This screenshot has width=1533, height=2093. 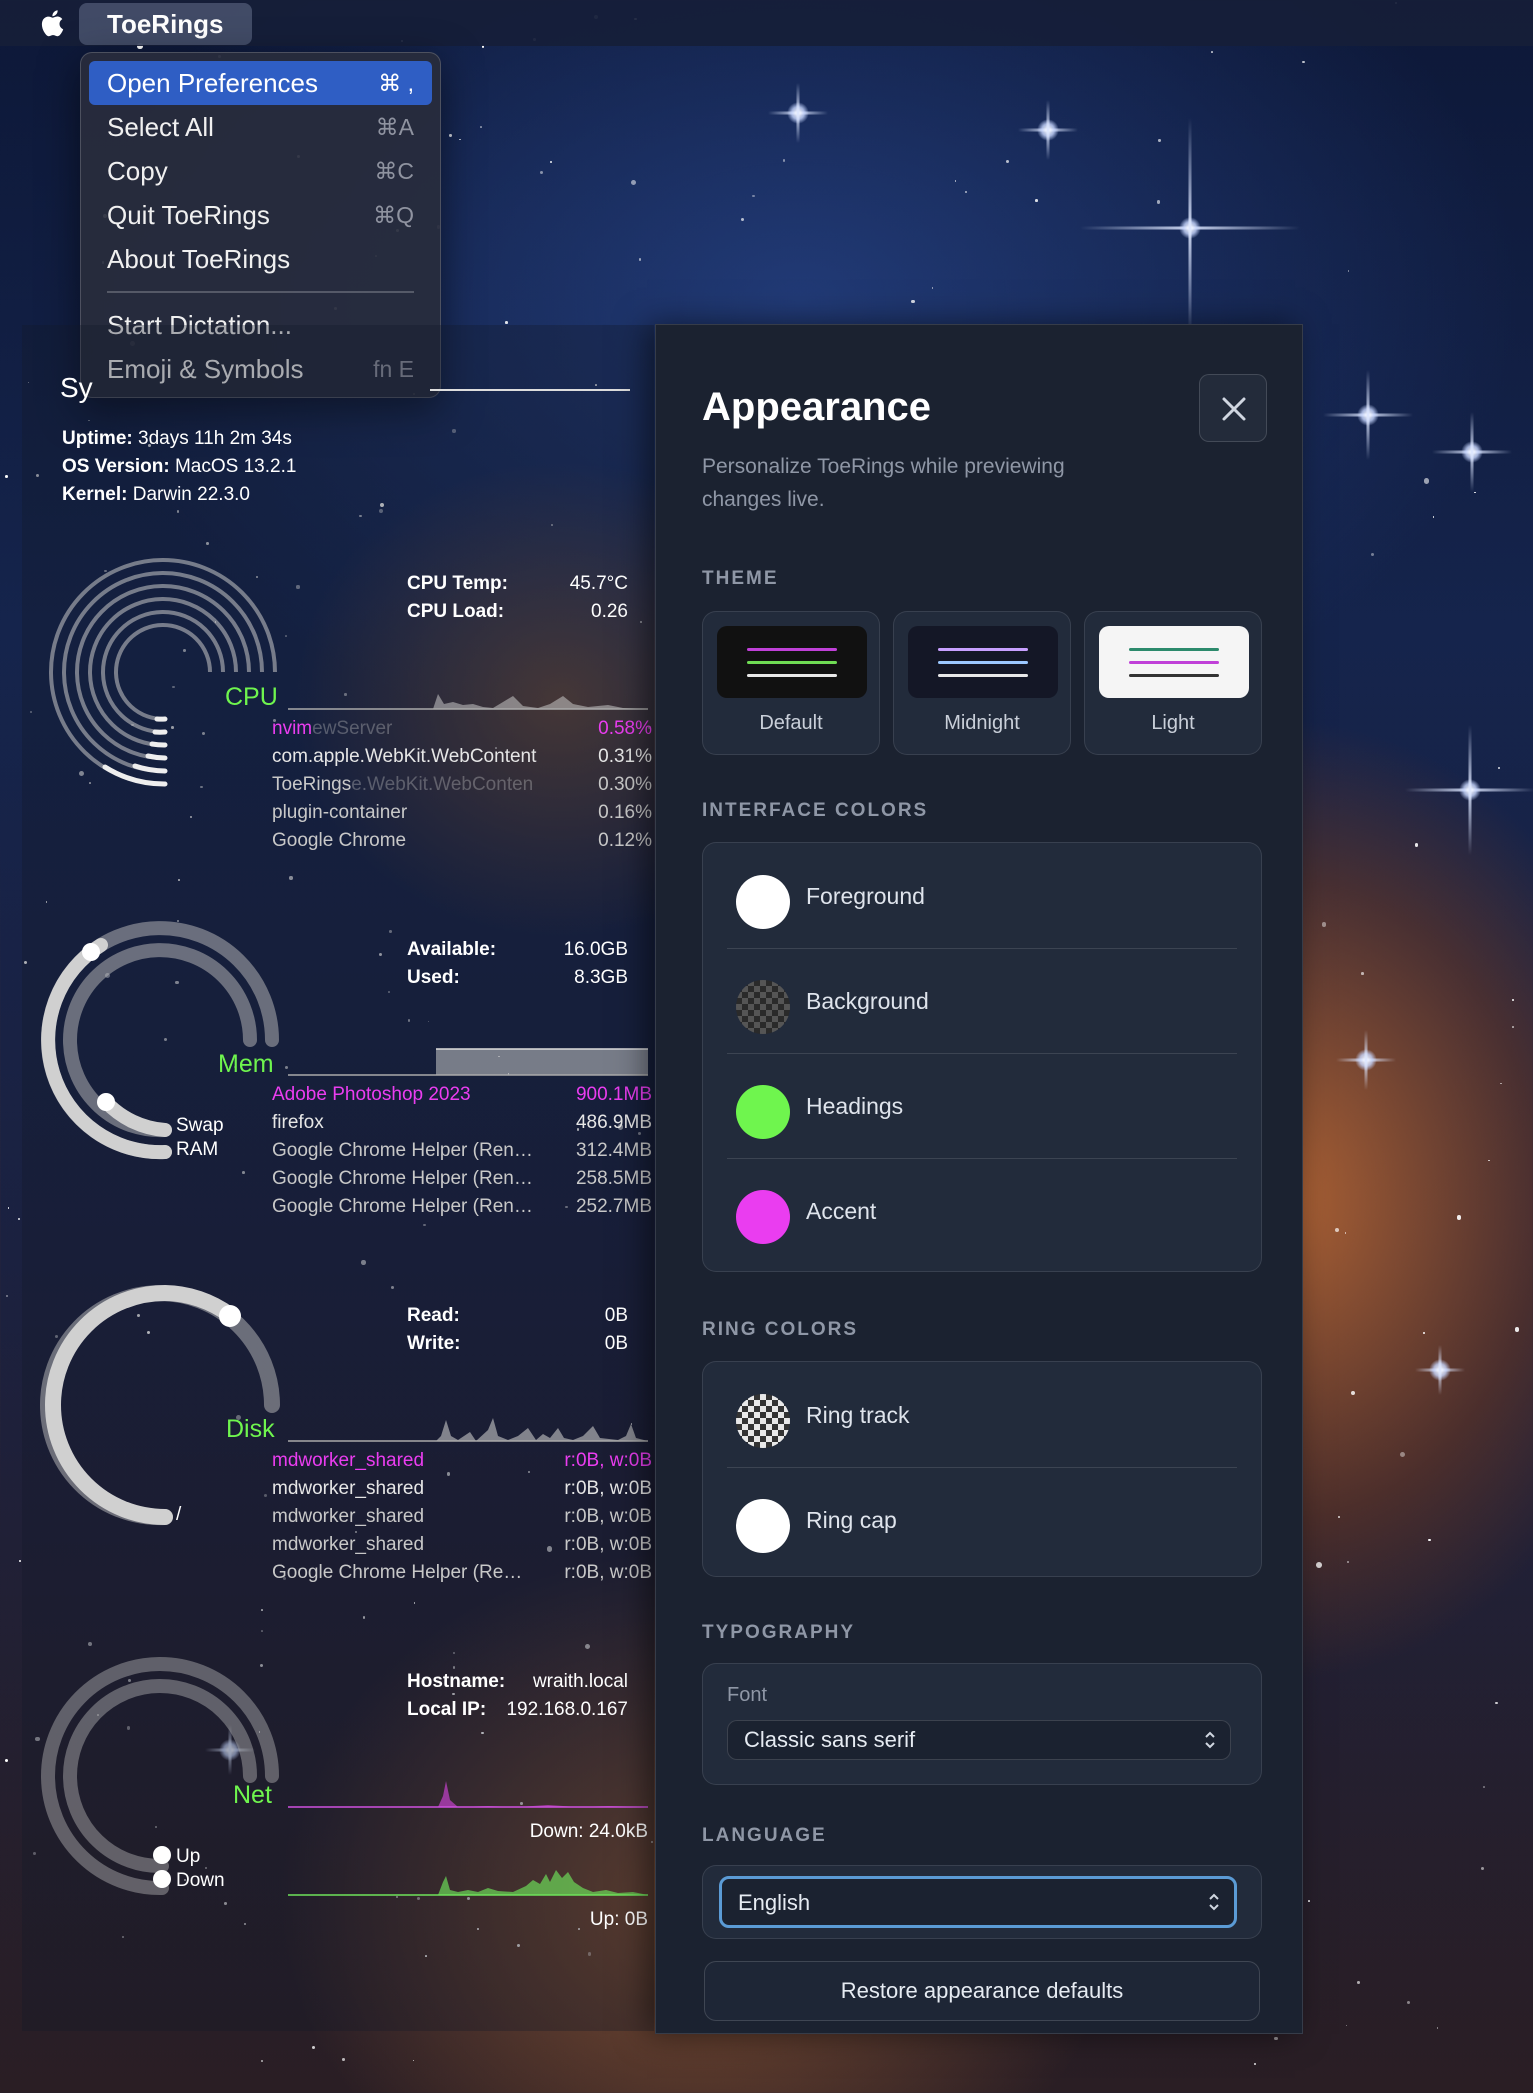 I want to click on color-row-headings: Headings, so click(x=982, y=1105).